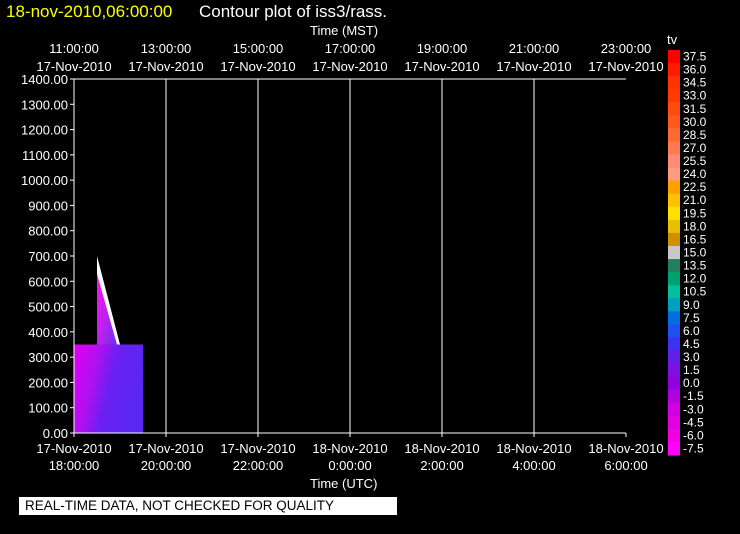 Image resolution: width=740 pixels, height=534 pixels. What do you see at coordinates (44, 130) in the screenshot?
I see `y-tick-label: 1200.00` at bounding box center [44, 130].